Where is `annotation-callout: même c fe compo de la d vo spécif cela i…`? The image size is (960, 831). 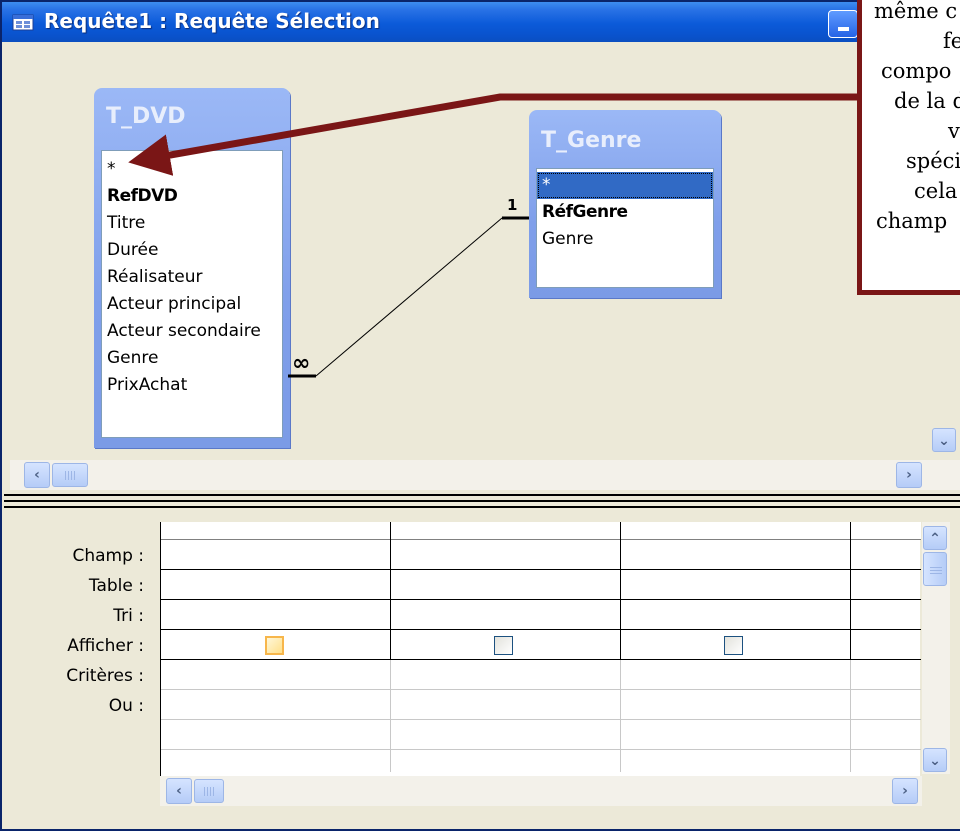
annotation-callout: même c fe compo de la d vo spécif cela i… is located at coordinates (908, 147).